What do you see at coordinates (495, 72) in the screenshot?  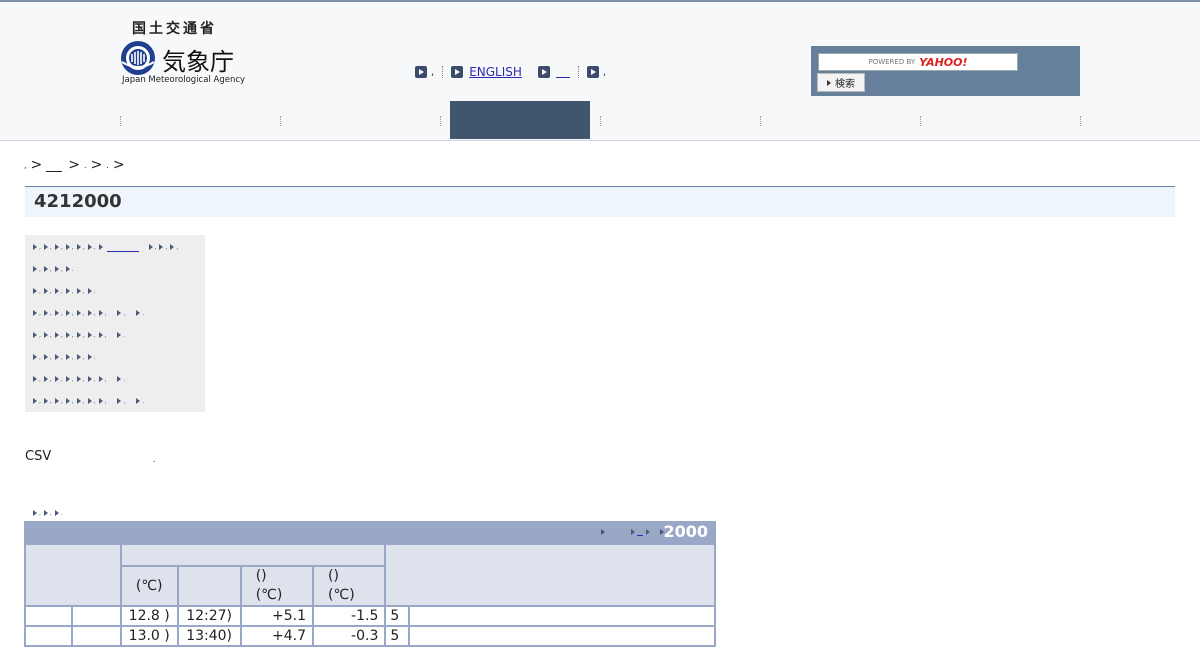 I see `english-link: ENGLISH` at bounding box center [495, 72].